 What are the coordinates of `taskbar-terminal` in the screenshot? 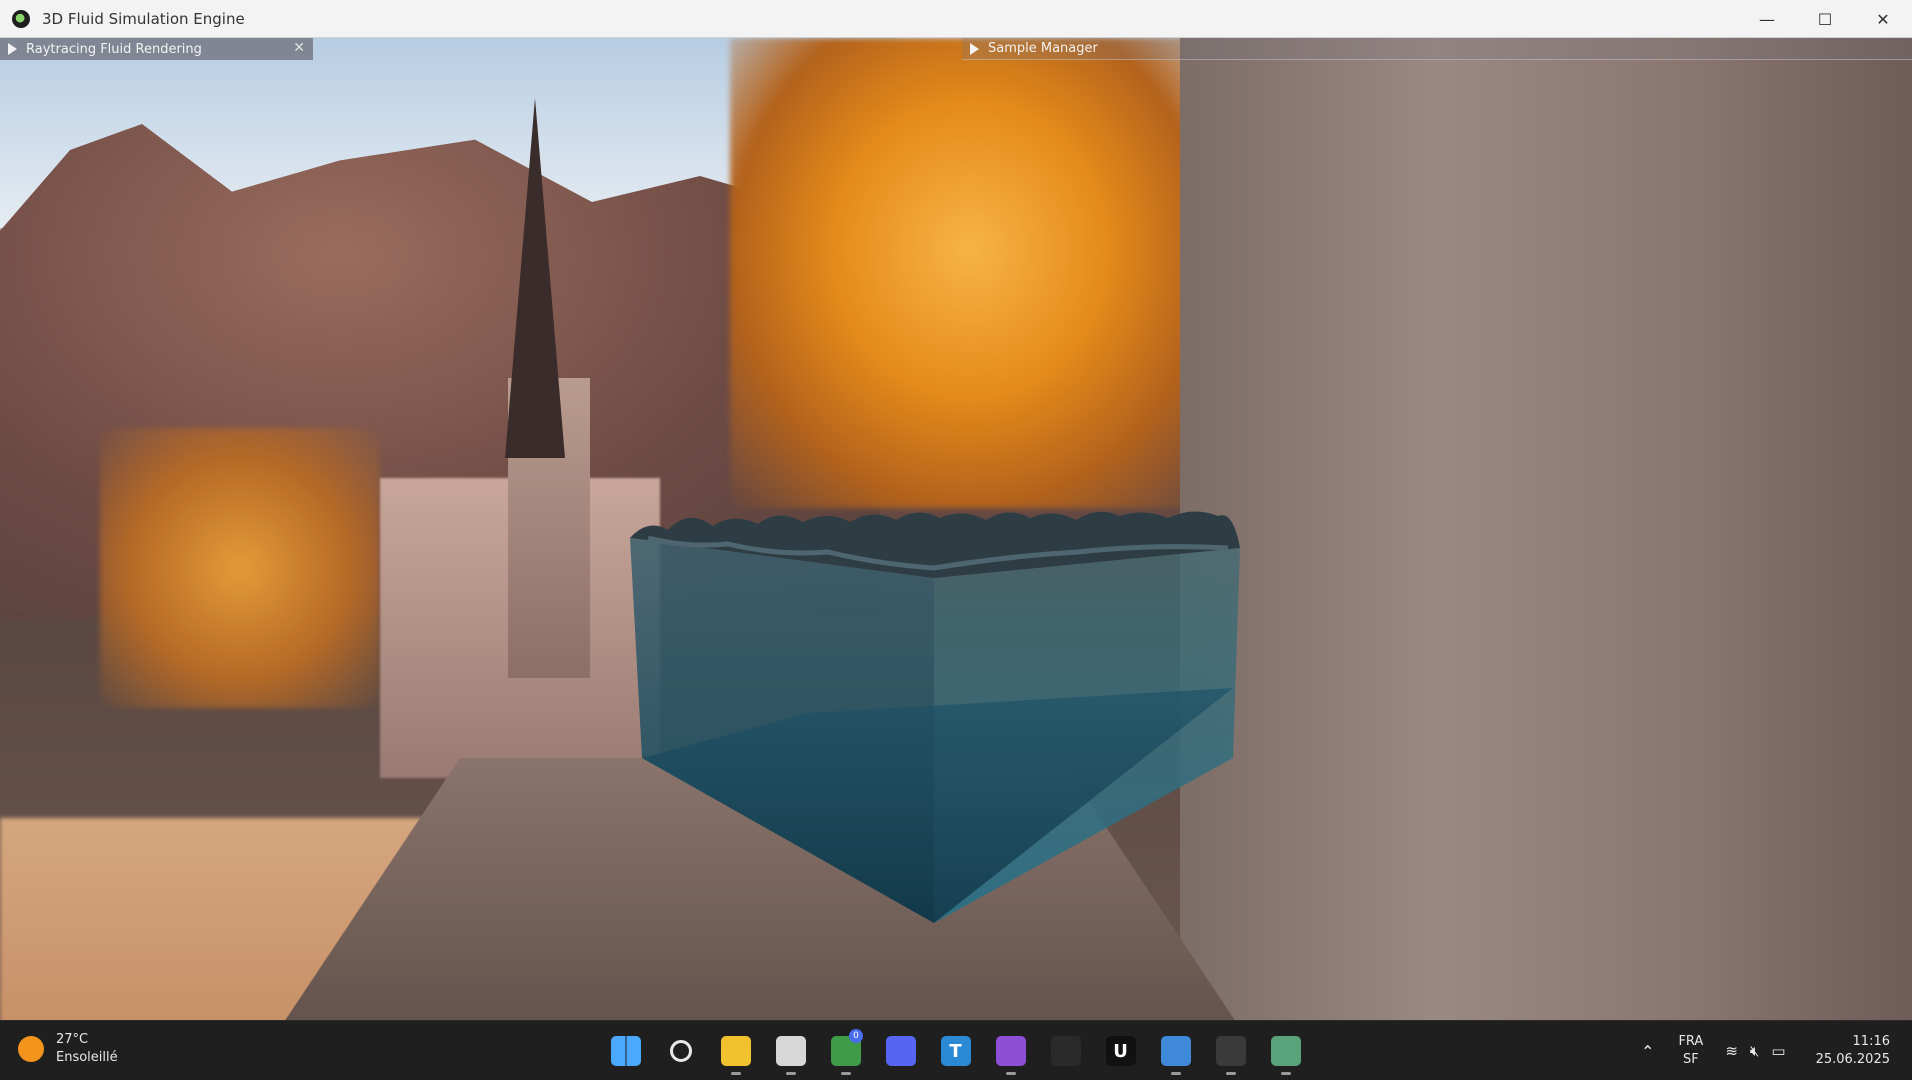 It's located at (1230, 1051).